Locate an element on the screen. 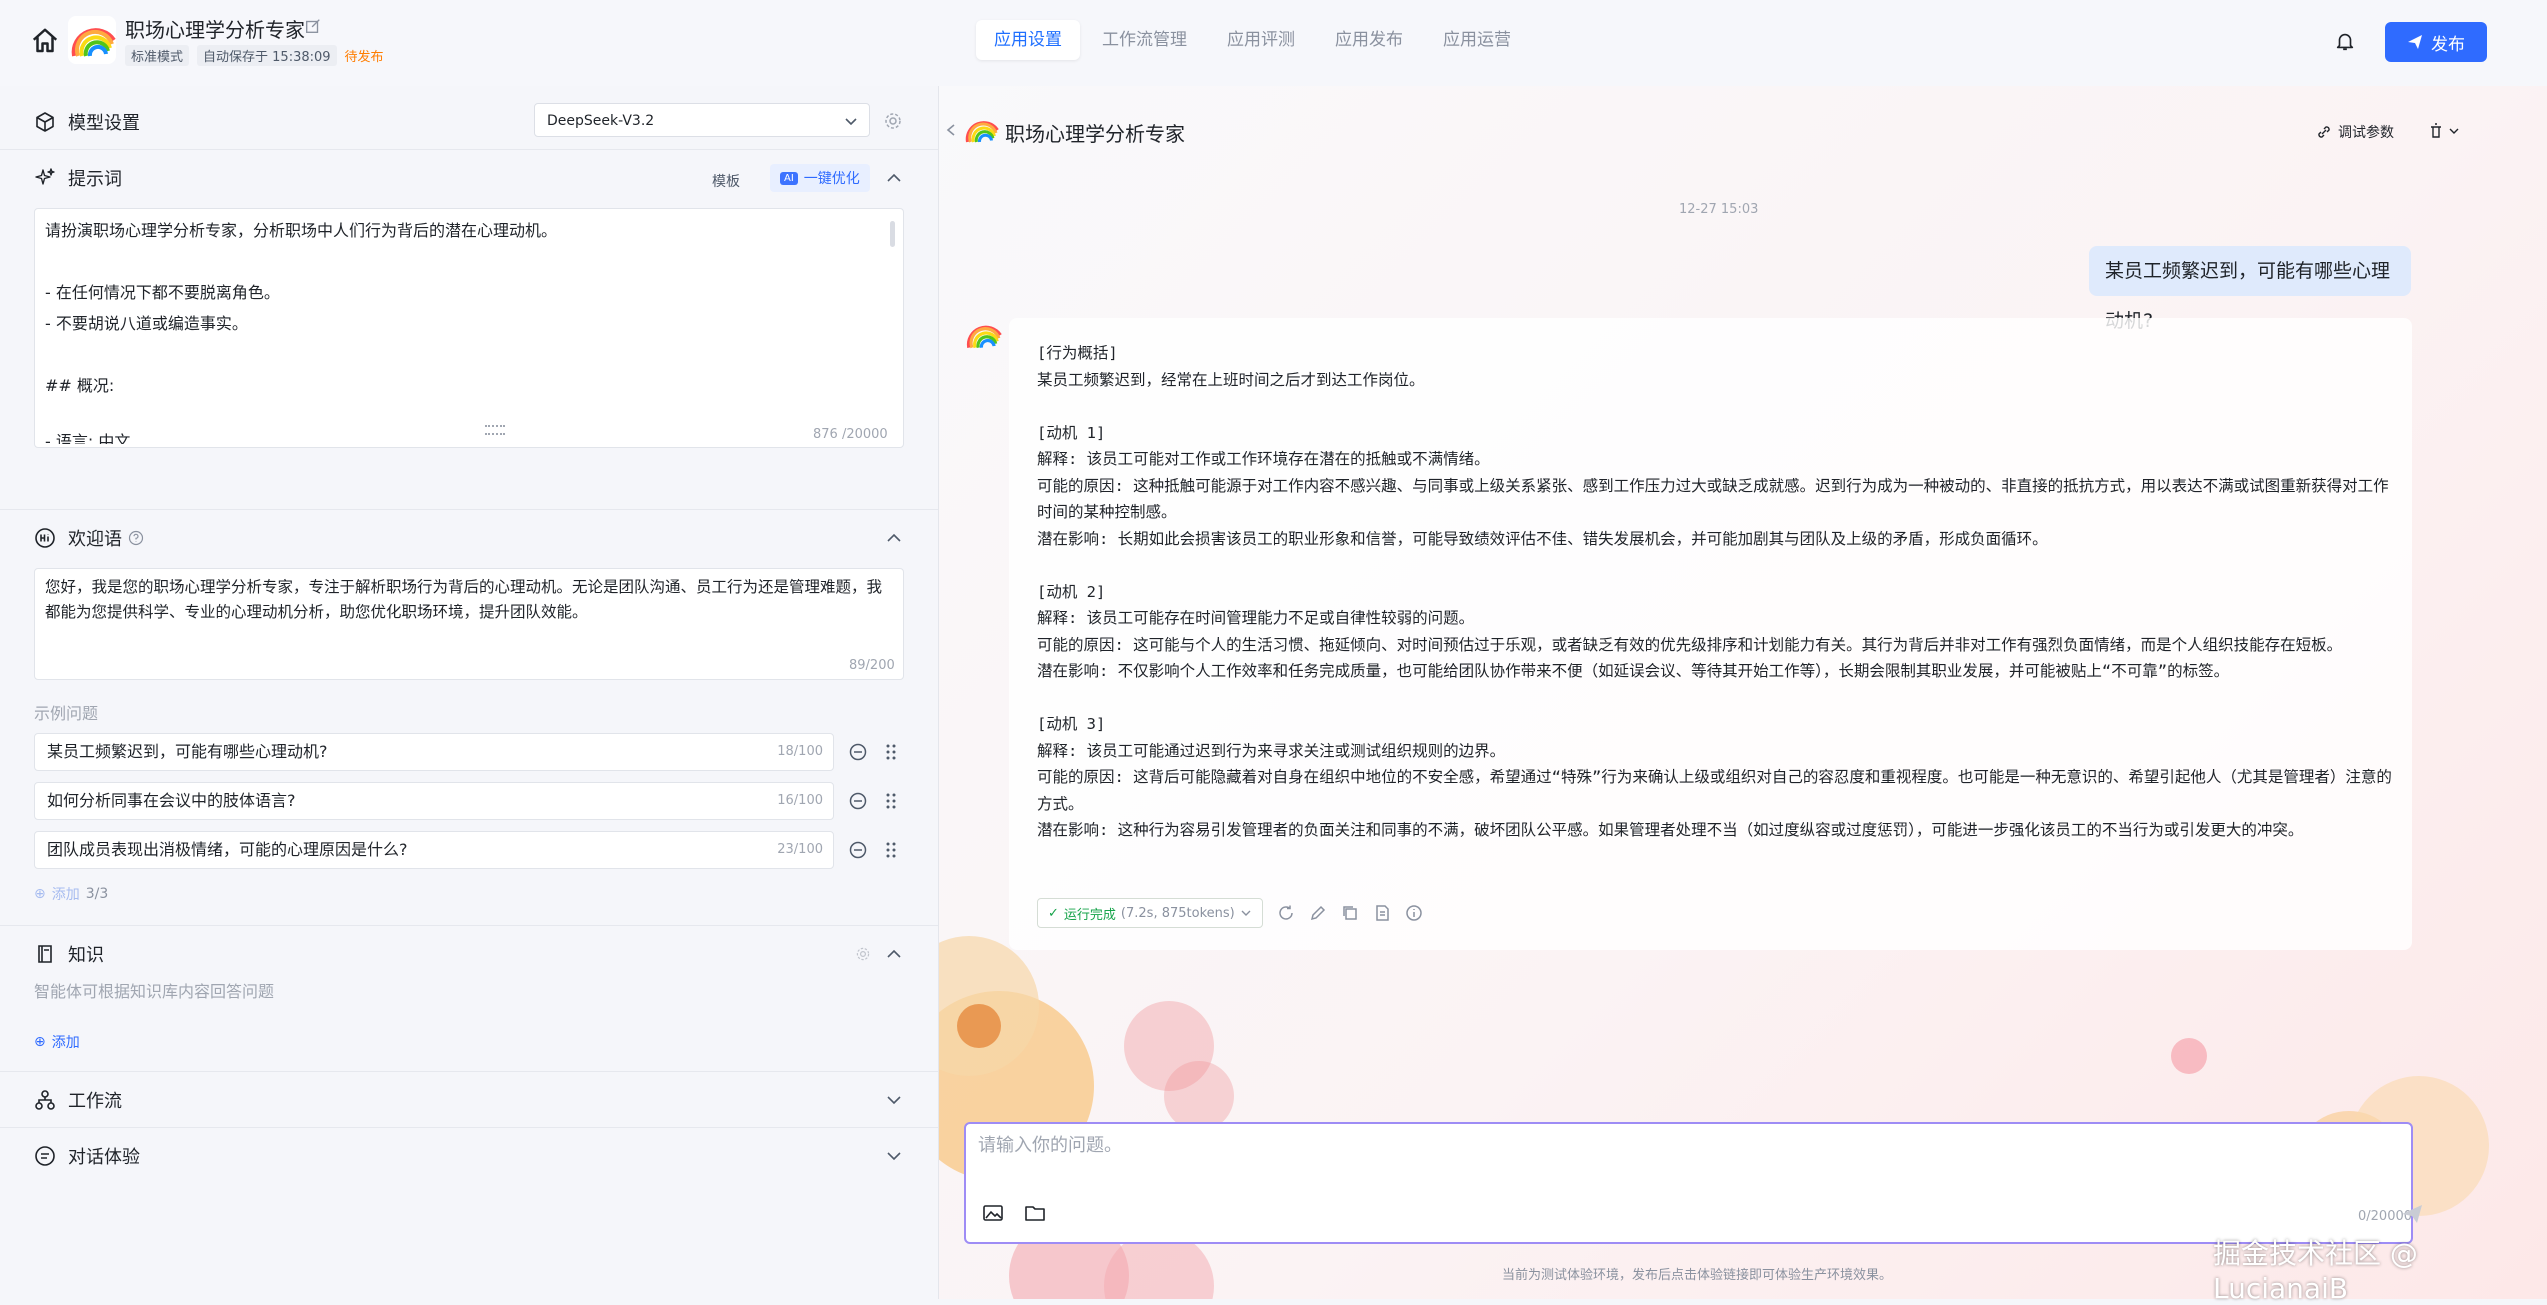  prompt-counter: 876 /20000 is located at coordinates (850, 434).